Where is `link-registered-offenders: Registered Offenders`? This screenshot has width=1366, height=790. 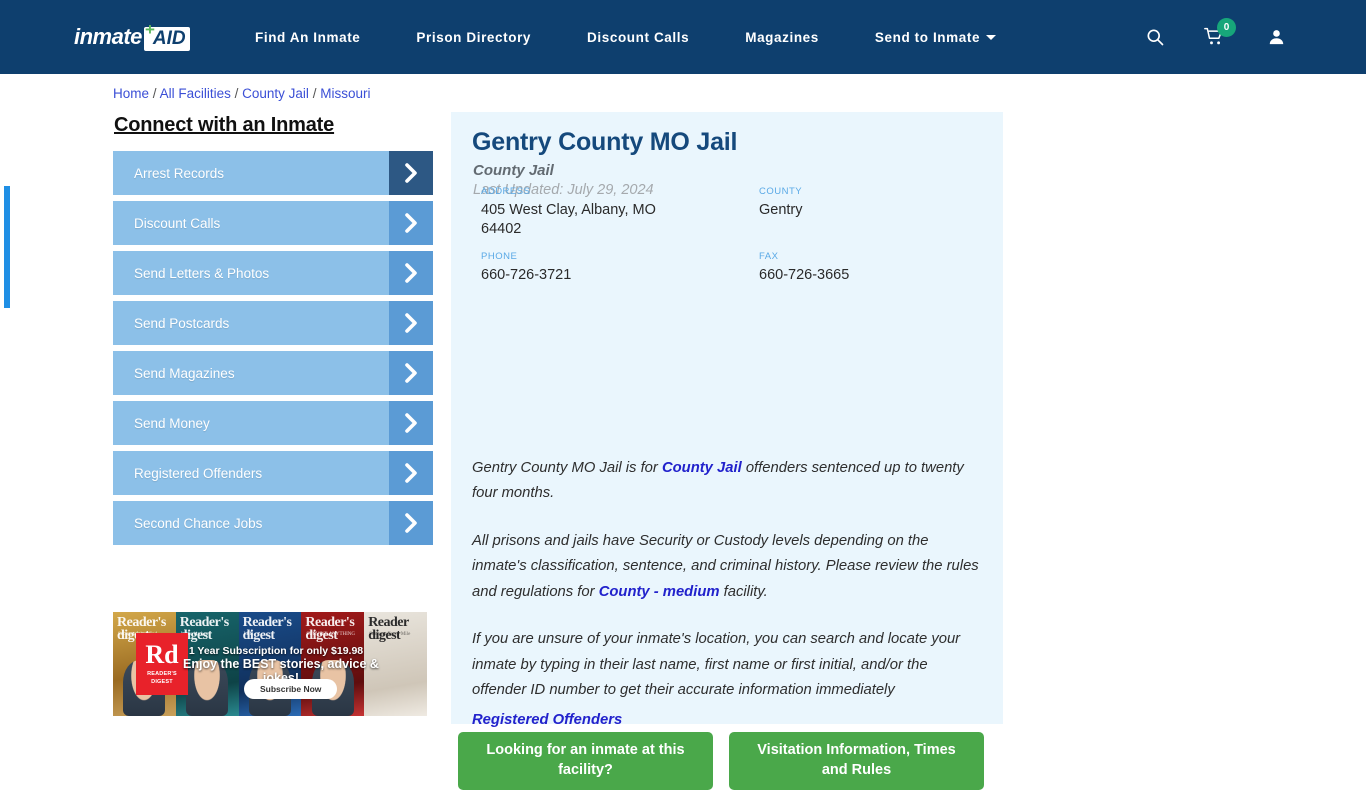
link-registered-offenders: Registered Offenders is located at coordinates (729, 720).